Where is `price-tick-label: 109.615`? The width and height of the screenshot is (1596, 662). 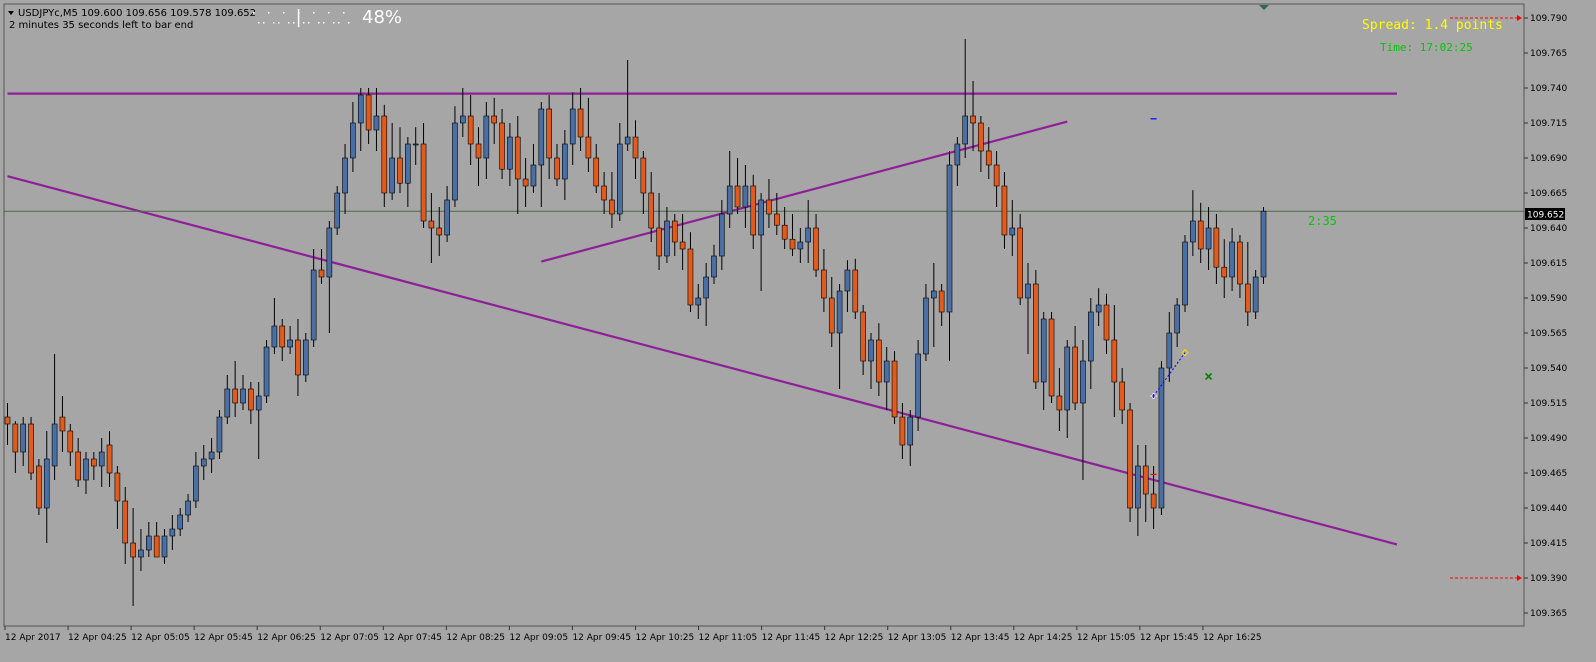 price-tick-label: 109.615 is located at coordinates (1548, 264).